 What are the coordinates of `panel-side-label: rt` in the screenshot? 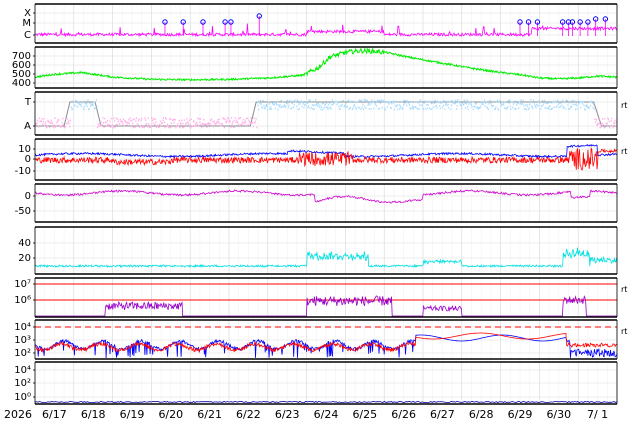 It's located at (624, 151).